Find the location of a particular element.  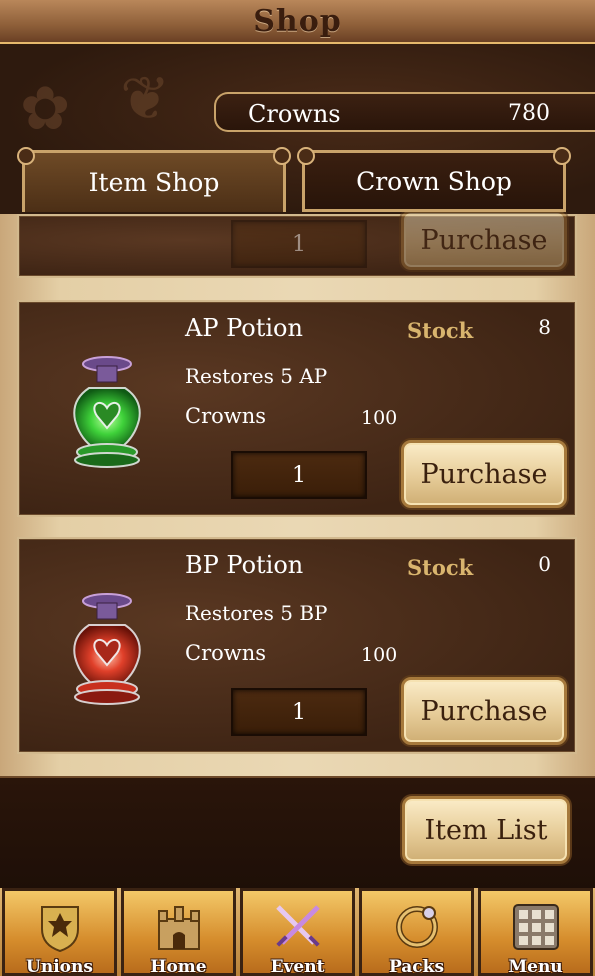

ring-icon is located at coordinates (416, 927).